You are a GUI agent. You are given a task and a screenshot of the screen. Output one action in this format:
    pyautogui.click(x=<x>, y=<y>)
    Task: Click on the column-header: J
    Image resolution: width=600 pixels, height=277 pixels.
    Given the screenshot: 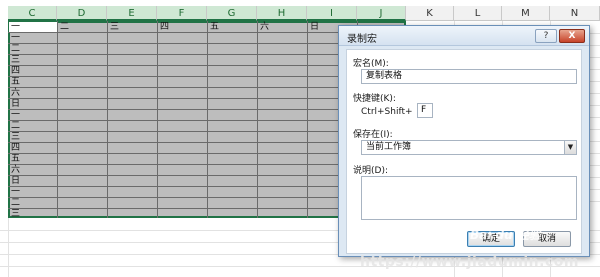 What is the action you would take?
    pyautogui.click(x=381, y=13)
    